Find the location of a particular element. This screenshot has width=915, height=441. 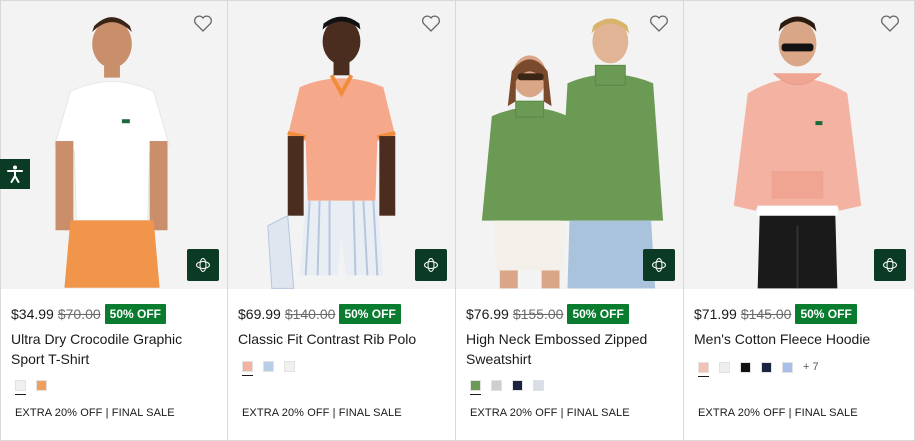

price-row: $76.99 $155.00 50% OFF is located at coordinates (547, 314).